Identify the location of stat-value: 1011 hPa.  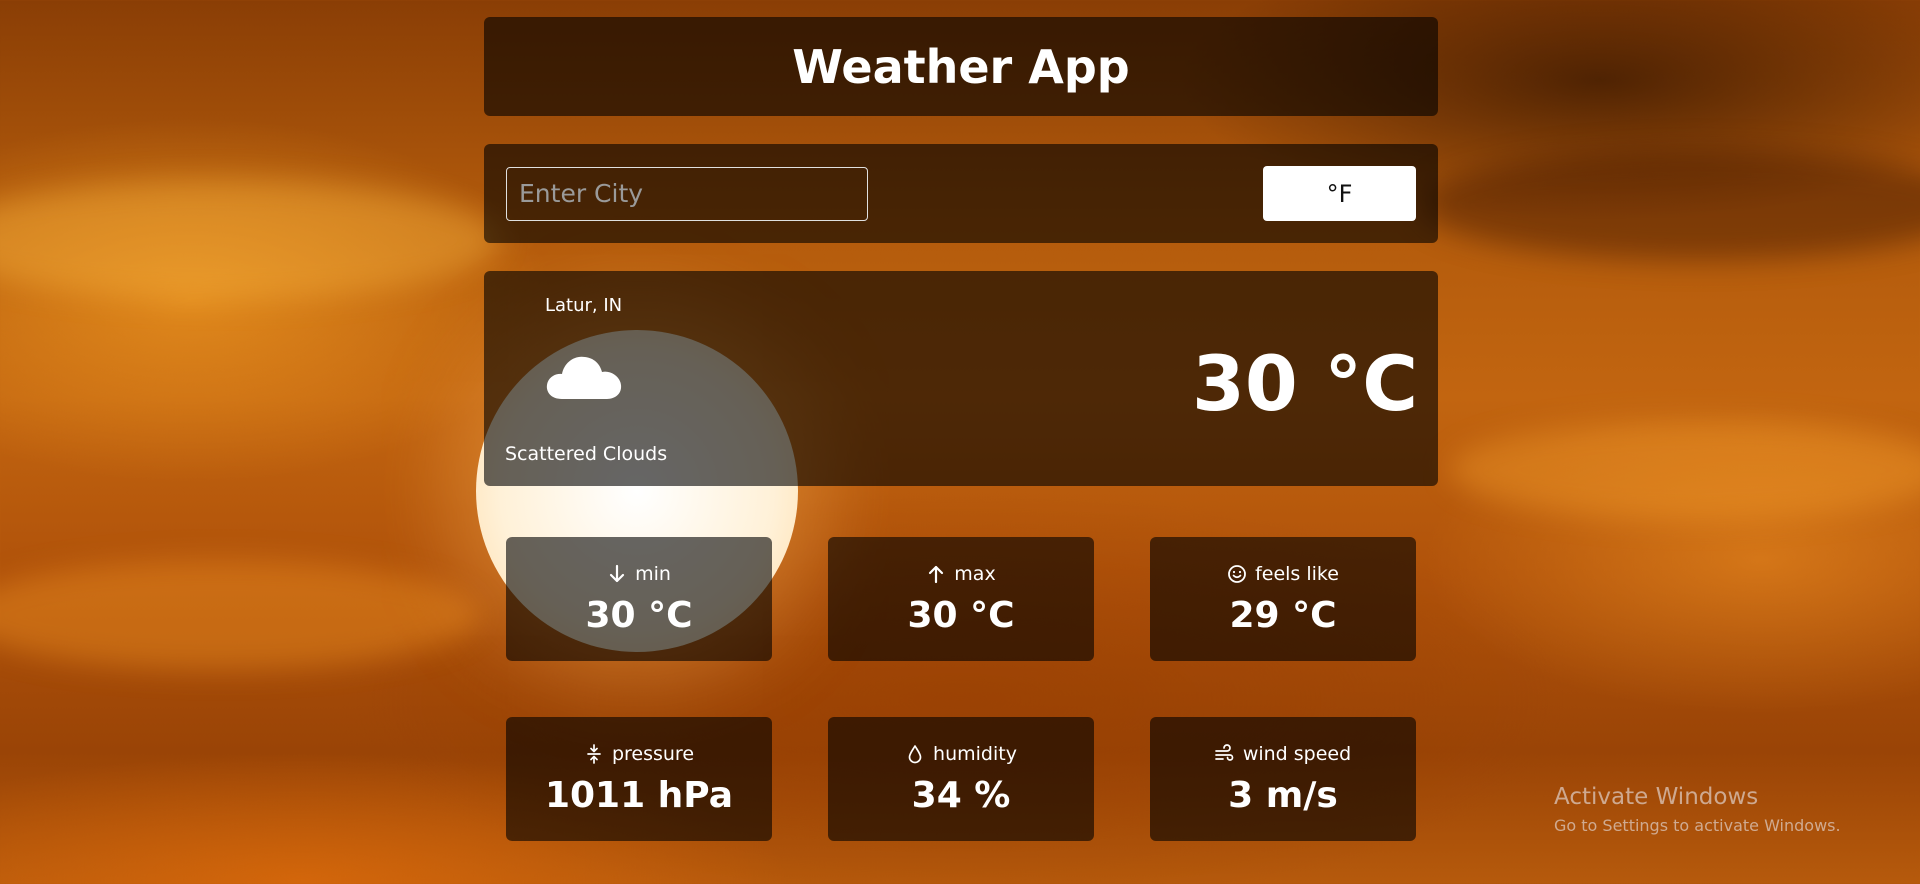
(639, 795).